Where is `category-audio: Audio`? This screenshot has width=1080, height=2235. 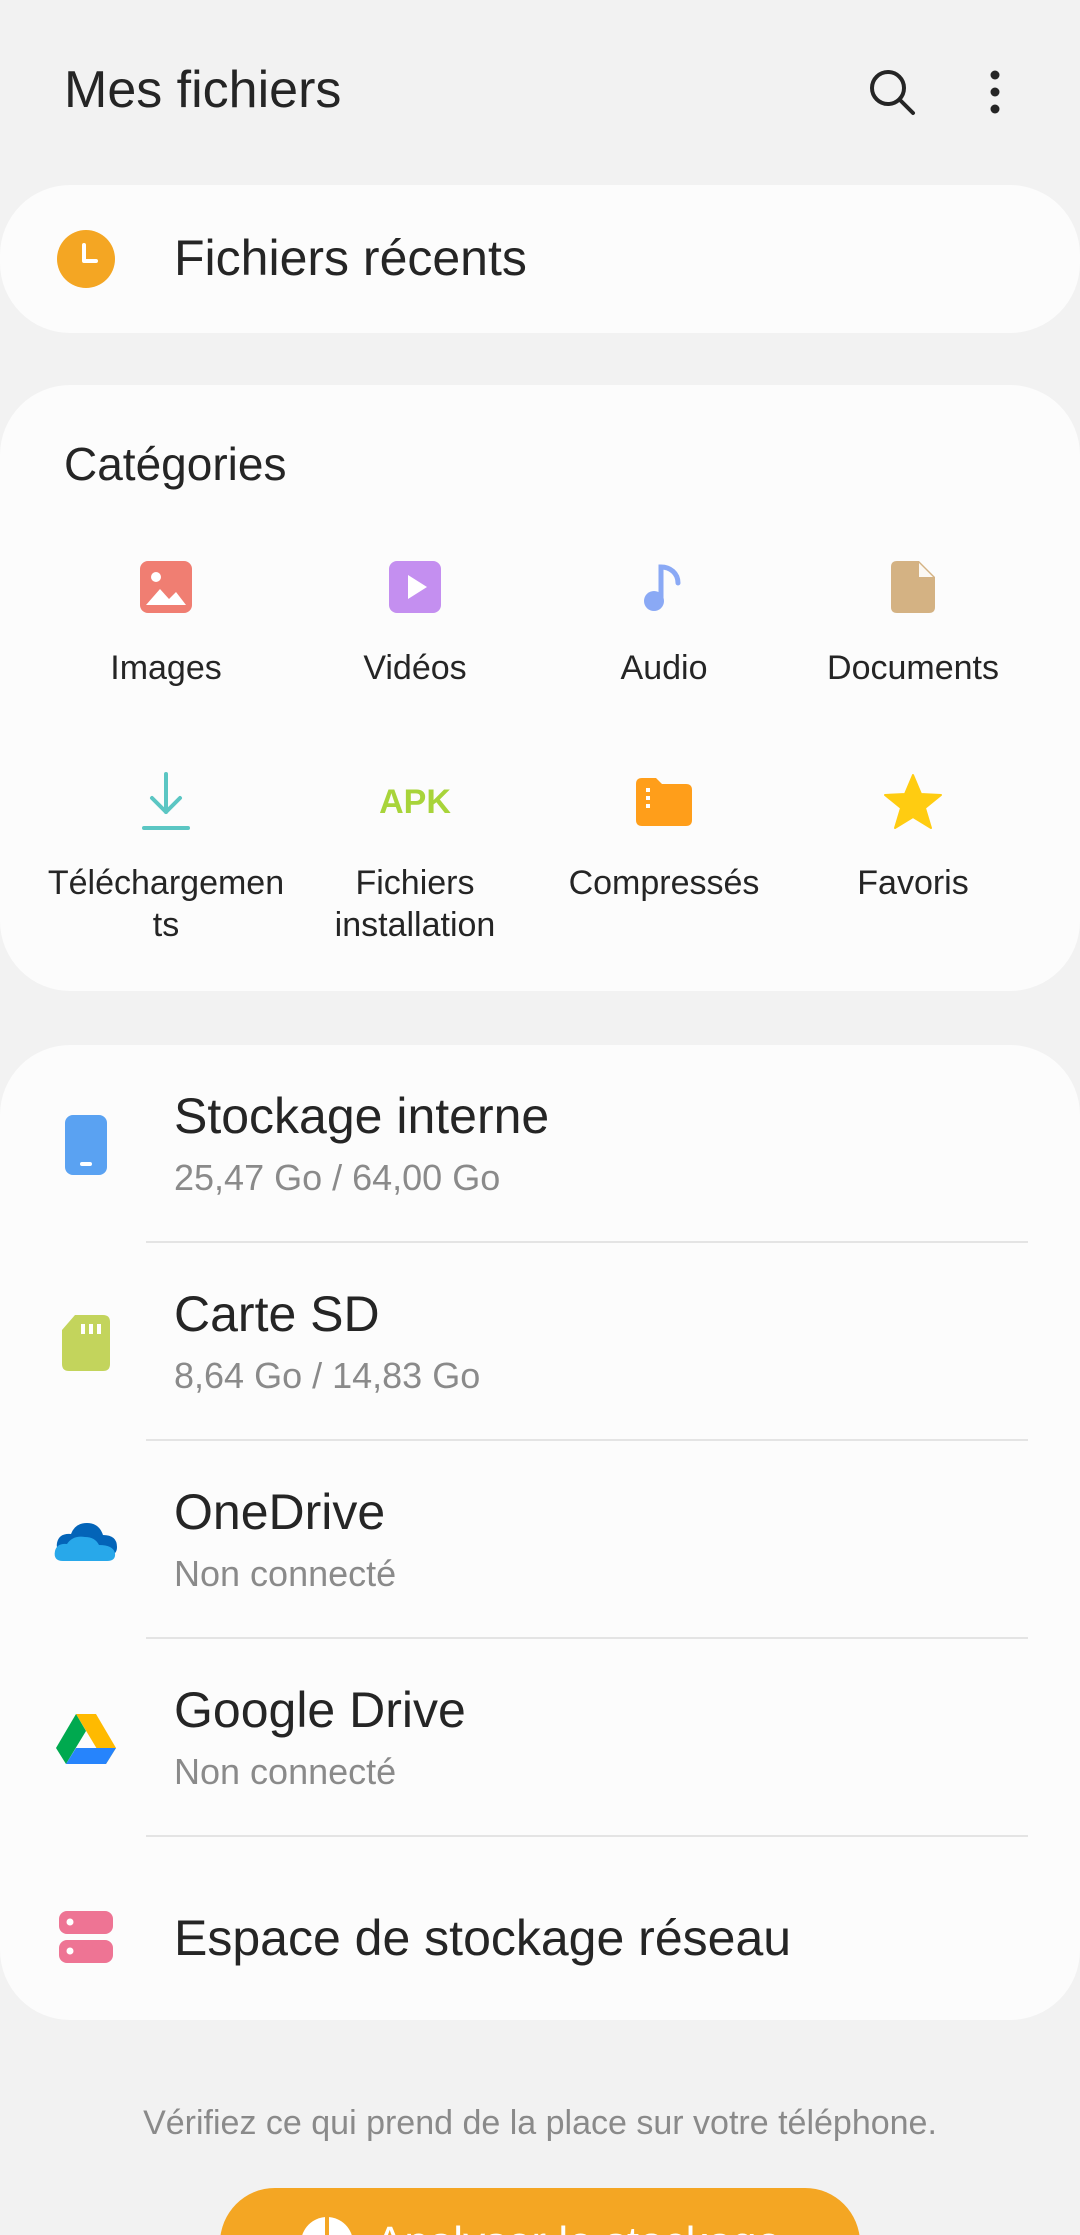 category-audio: Audio is located at coordinates (664, 622).